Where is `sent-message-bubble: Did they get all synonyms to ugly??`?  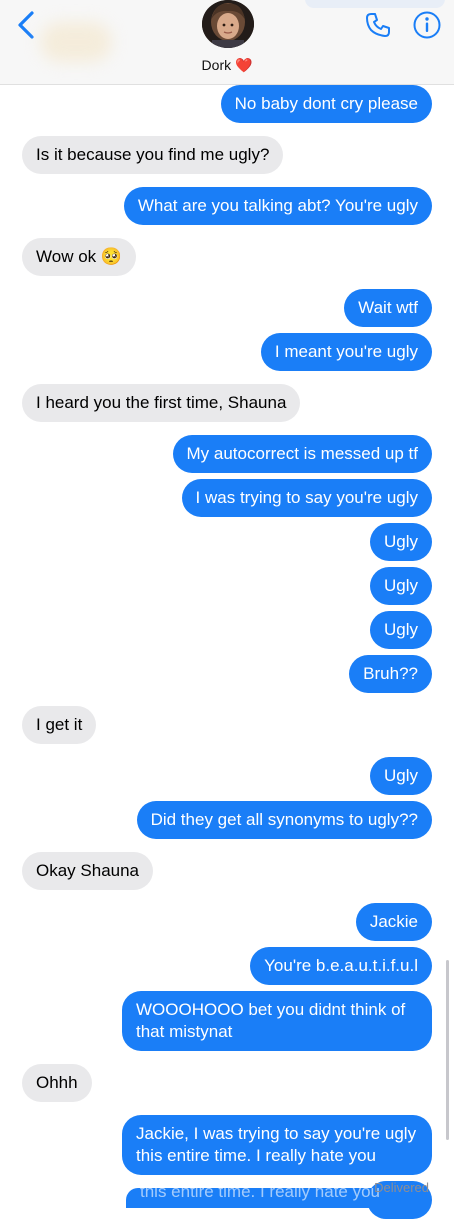
sent-message-bubble: Did they get all synonyms to ugly?? is located at coordinates (284, 820).